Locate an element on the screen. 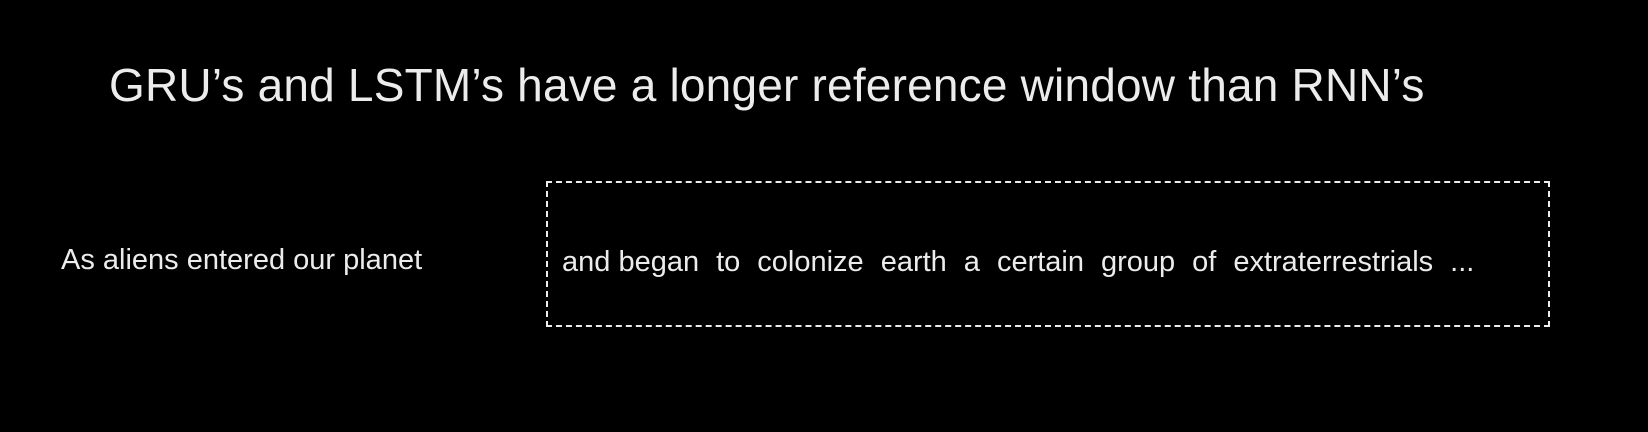 This screenshot has height=432, width=1648. window-word: group is located at coordinates (1138, 262).